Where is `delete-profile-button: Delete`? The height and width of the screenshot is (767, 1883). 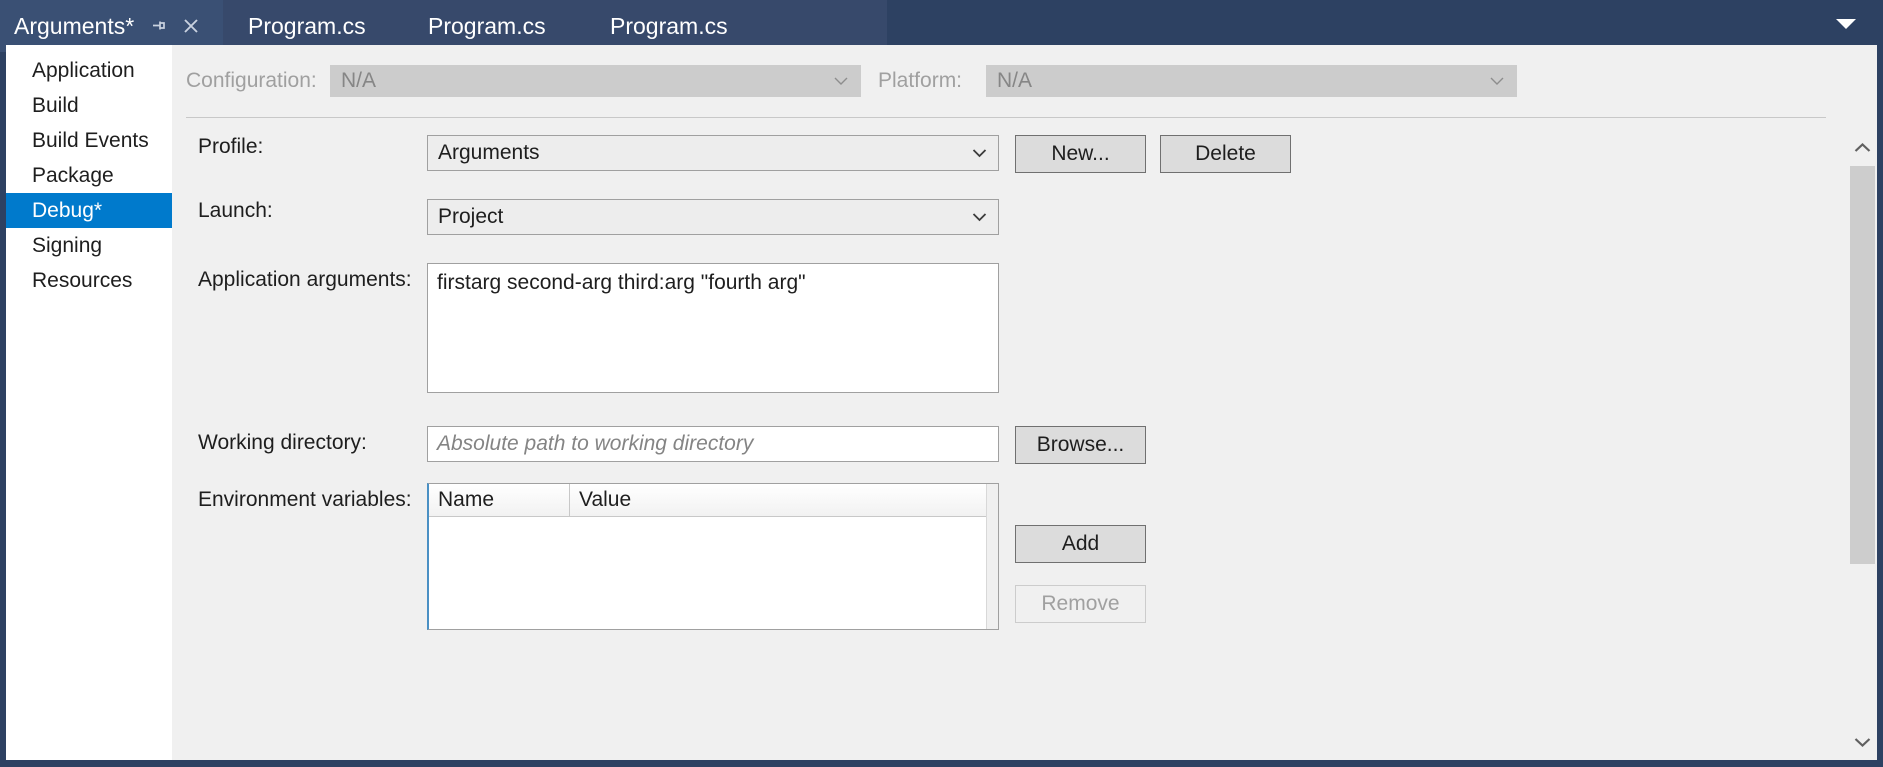 delete-profile-button: Delete is located at coordinates (1225, 154).